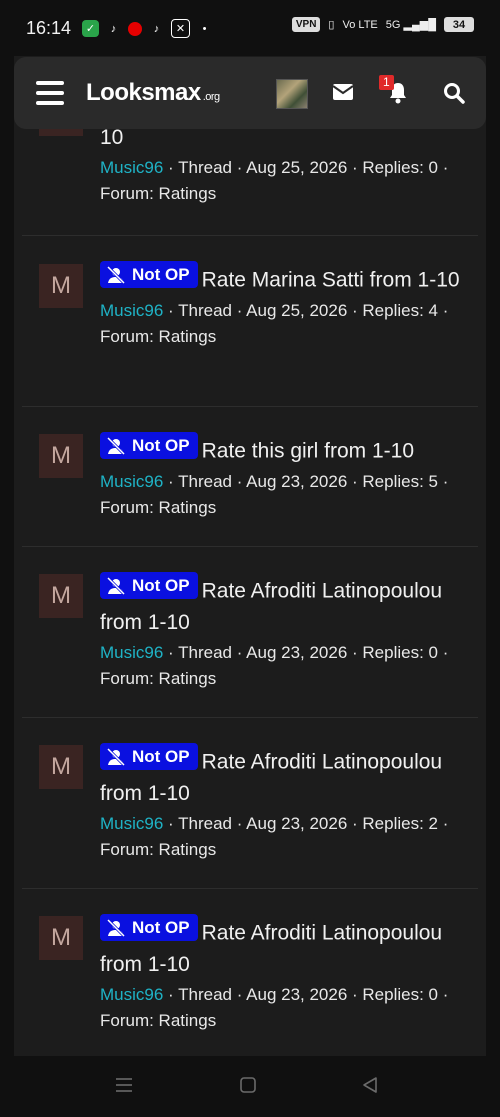 Image resolution: width=500 pixels, height=1117 pixels. I want to click on search-icon, so click(454, 93).